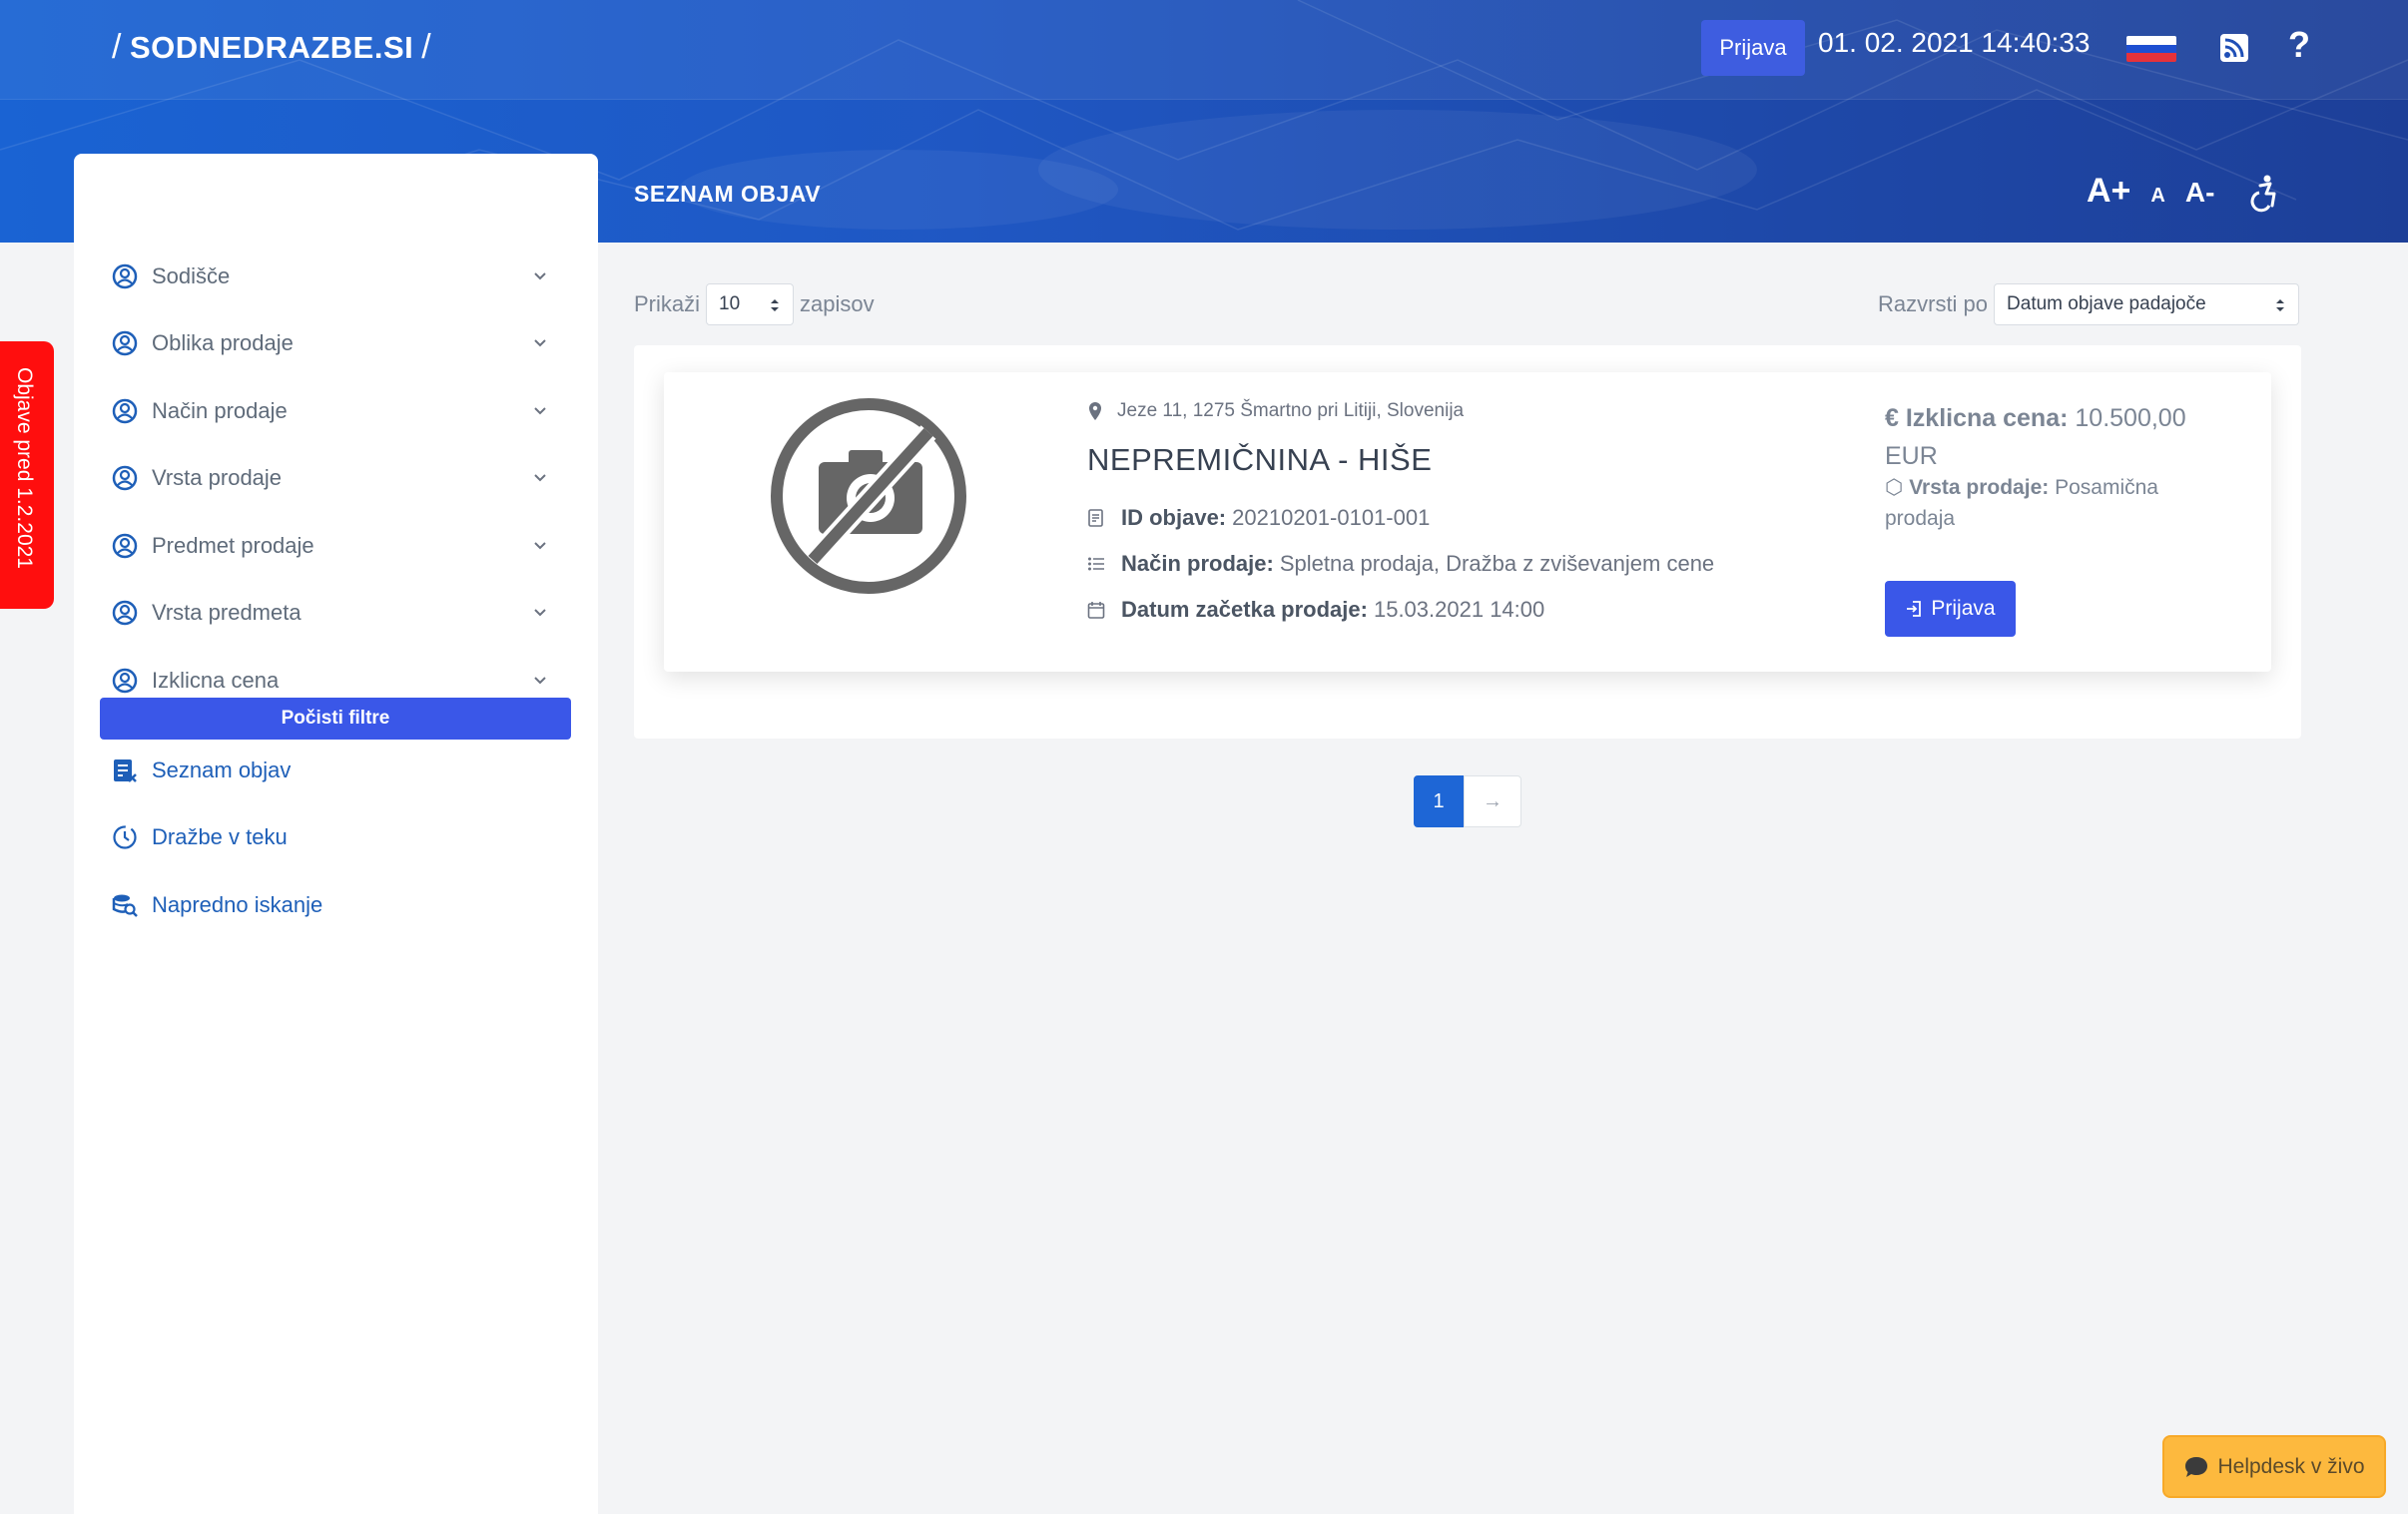 The image size is (2408, 1514). Describe the element at coordinates (223, 342) in the screenshot. I see `filter-label: Oblika prodaje` at that location.